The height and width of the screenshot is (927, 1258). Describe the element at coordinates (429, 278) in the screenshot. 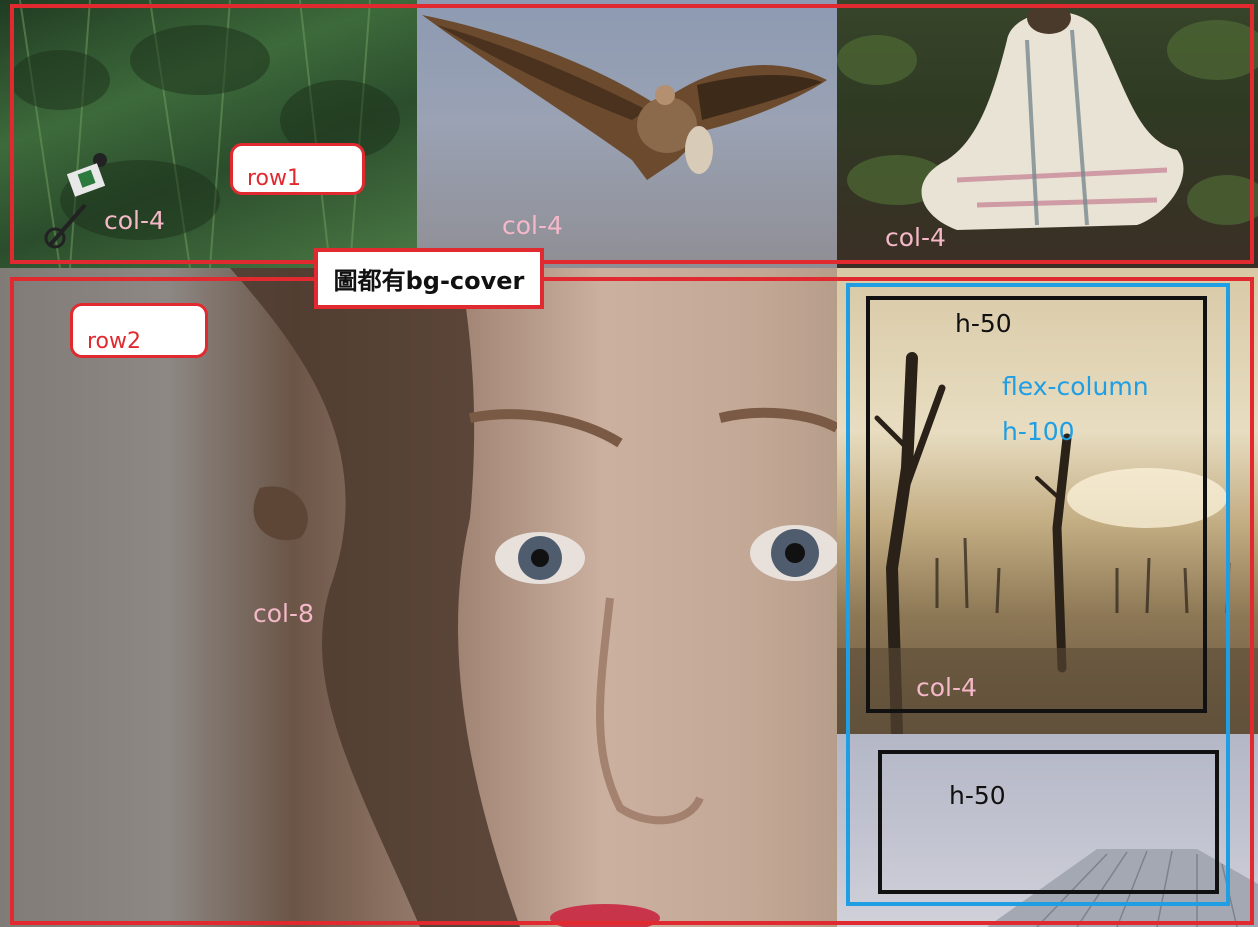

I see `bg-cover-note: 圖都有bg-cover` at that location.